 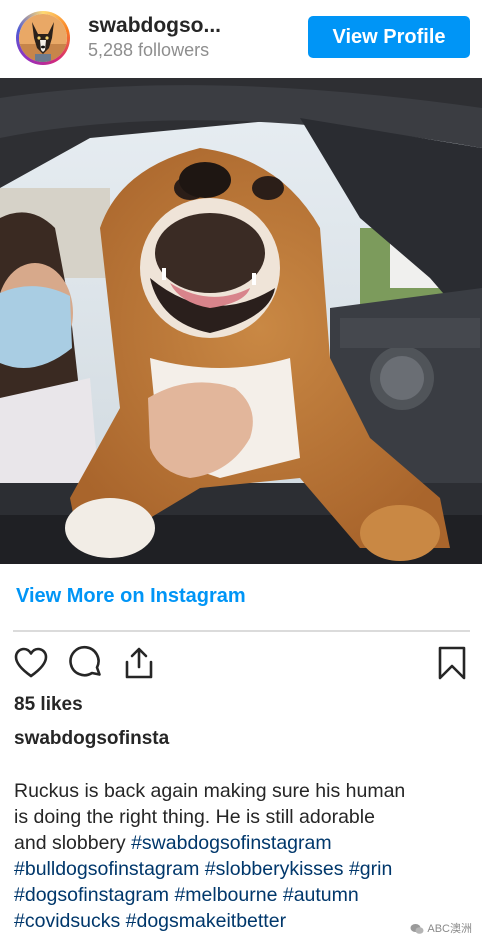 What do you see at coordinates (106, 869) in the screenshot?
I see `hashtag-link: #bulldogsofinstagram` at bounding box center [106, 869].